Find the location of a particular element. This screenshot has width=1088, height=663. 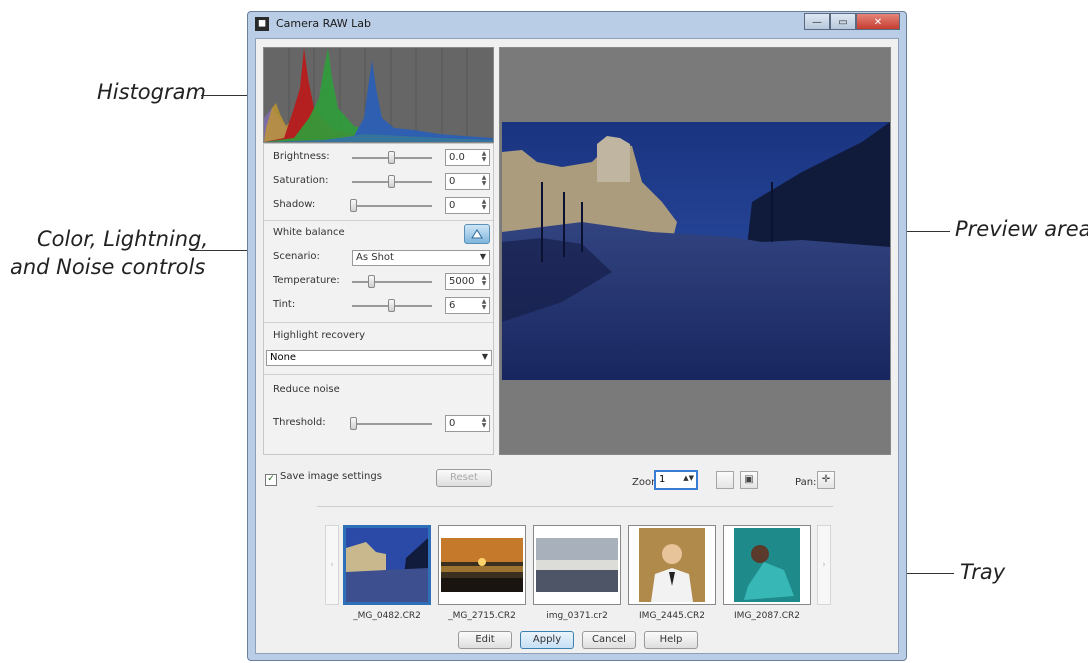

shadow-value: 0 is located at coordinates (452, 205).